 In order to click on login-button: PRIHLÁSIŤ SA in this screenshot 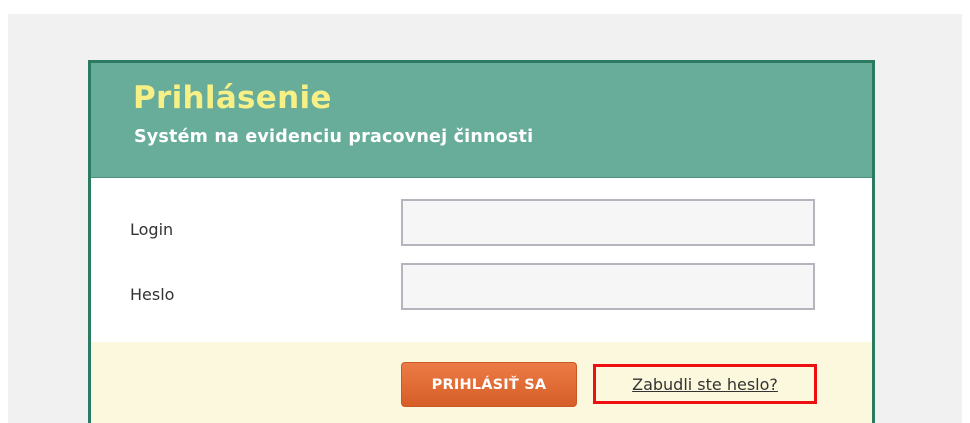, I will do `click(489, 384)`.